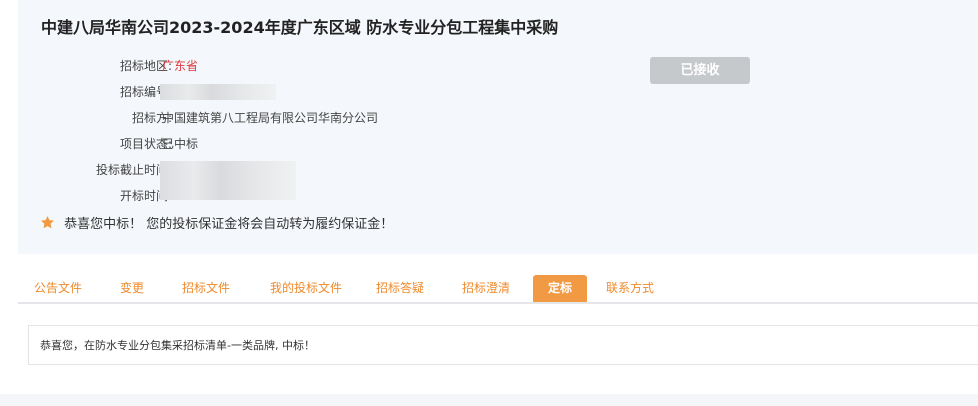 The image size is (978, 406). I want to click on field-tenderer: 招标方: 中国建筑第八工程局有限公司华南分公司, so click(328, 118).